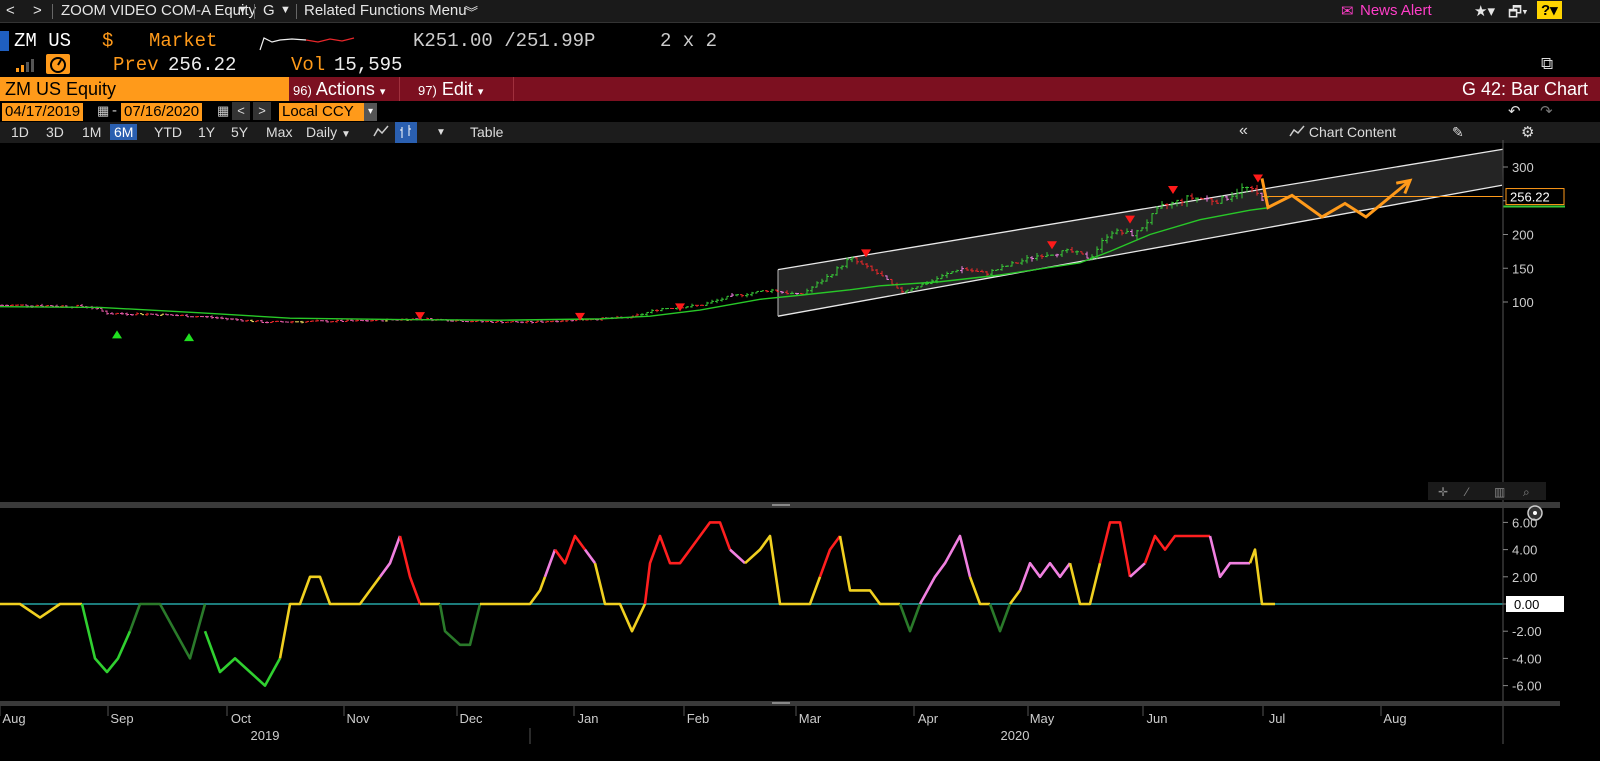 The height and width of the screenshot is (761, 1600). Describe the element at coordinates (168, 132) in the screenshot. I see `period-button-ytd: YTD` at that location.